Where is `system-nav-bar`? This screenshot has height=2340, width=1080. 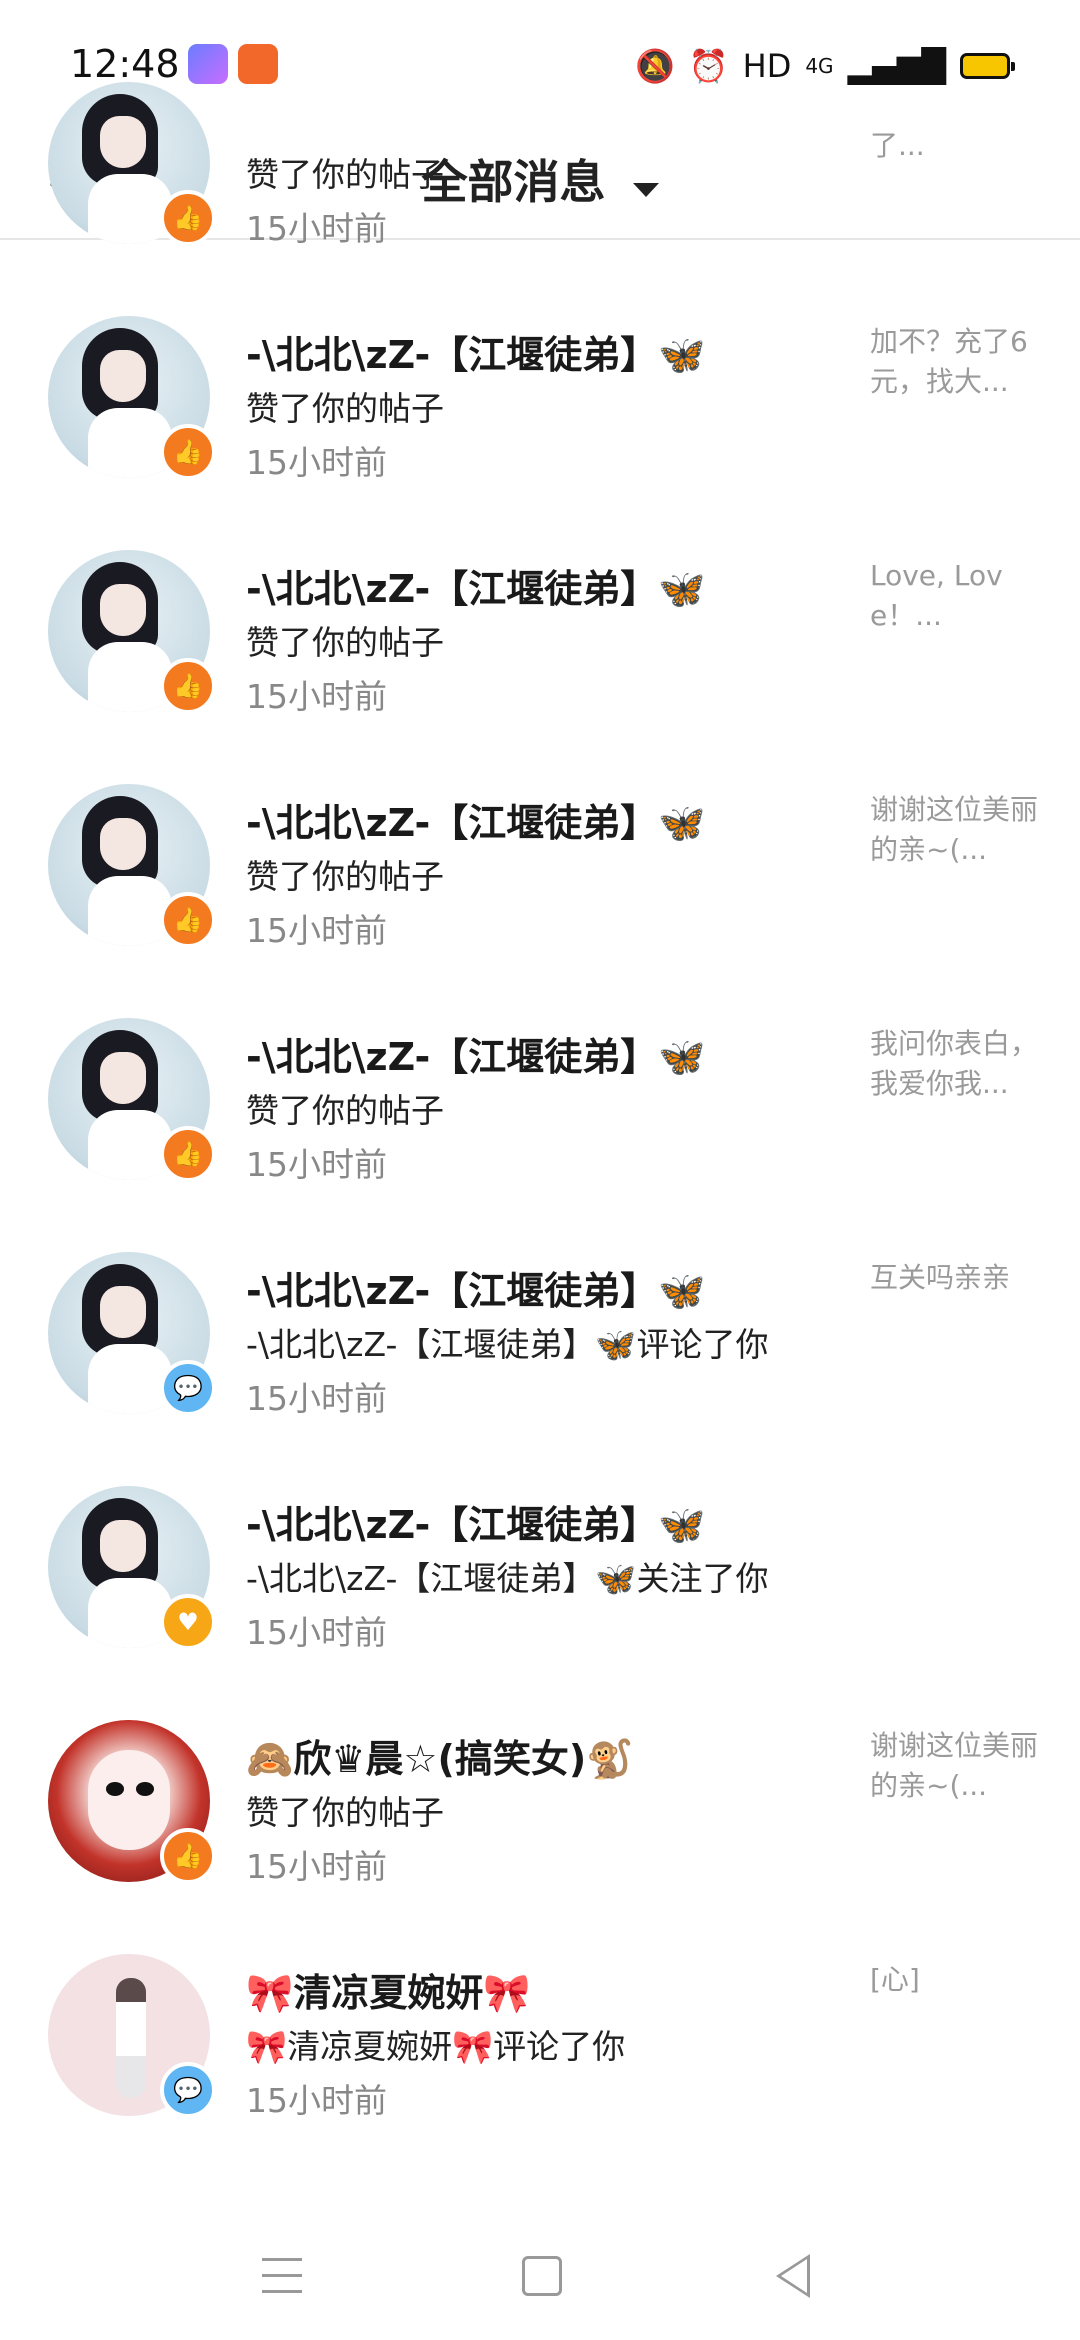 system-nav-bar is located at coordinates (540, 2280).